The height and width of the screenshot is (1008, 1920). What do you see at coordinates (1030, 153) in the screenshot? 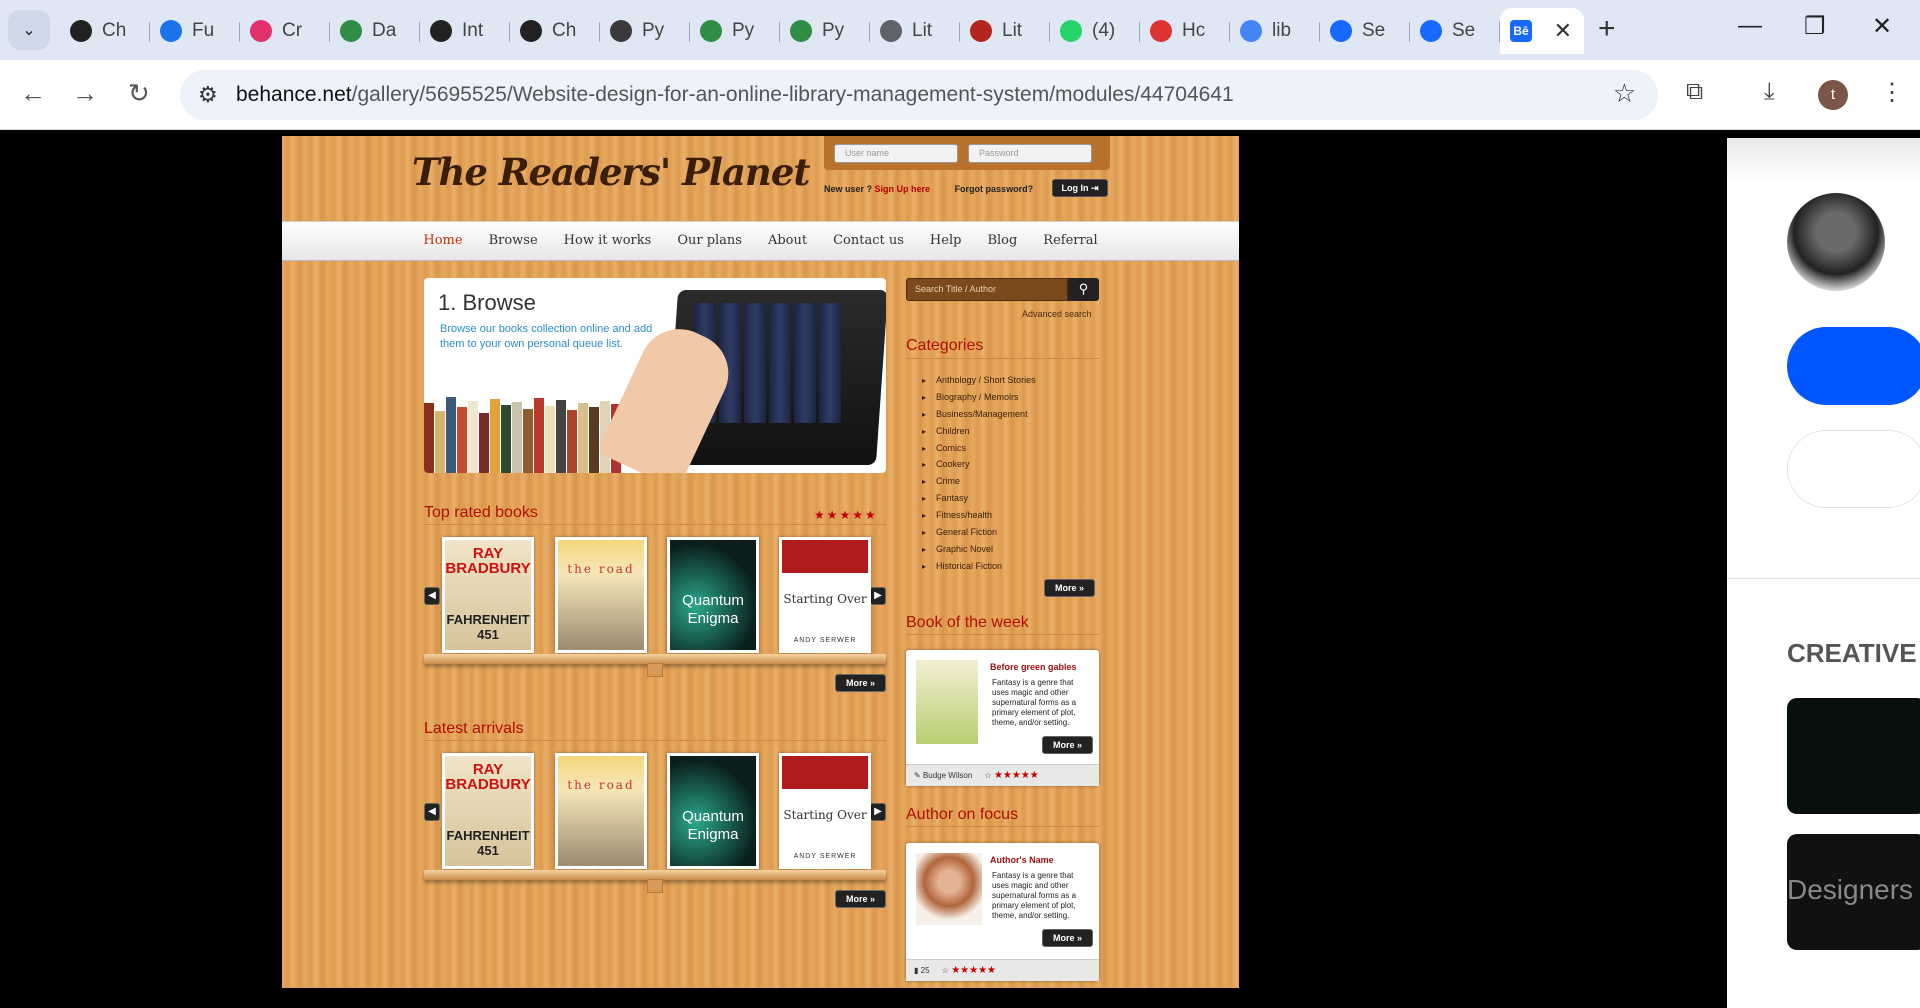
I see `password-input: Password` at bounding box center [1030, 153].